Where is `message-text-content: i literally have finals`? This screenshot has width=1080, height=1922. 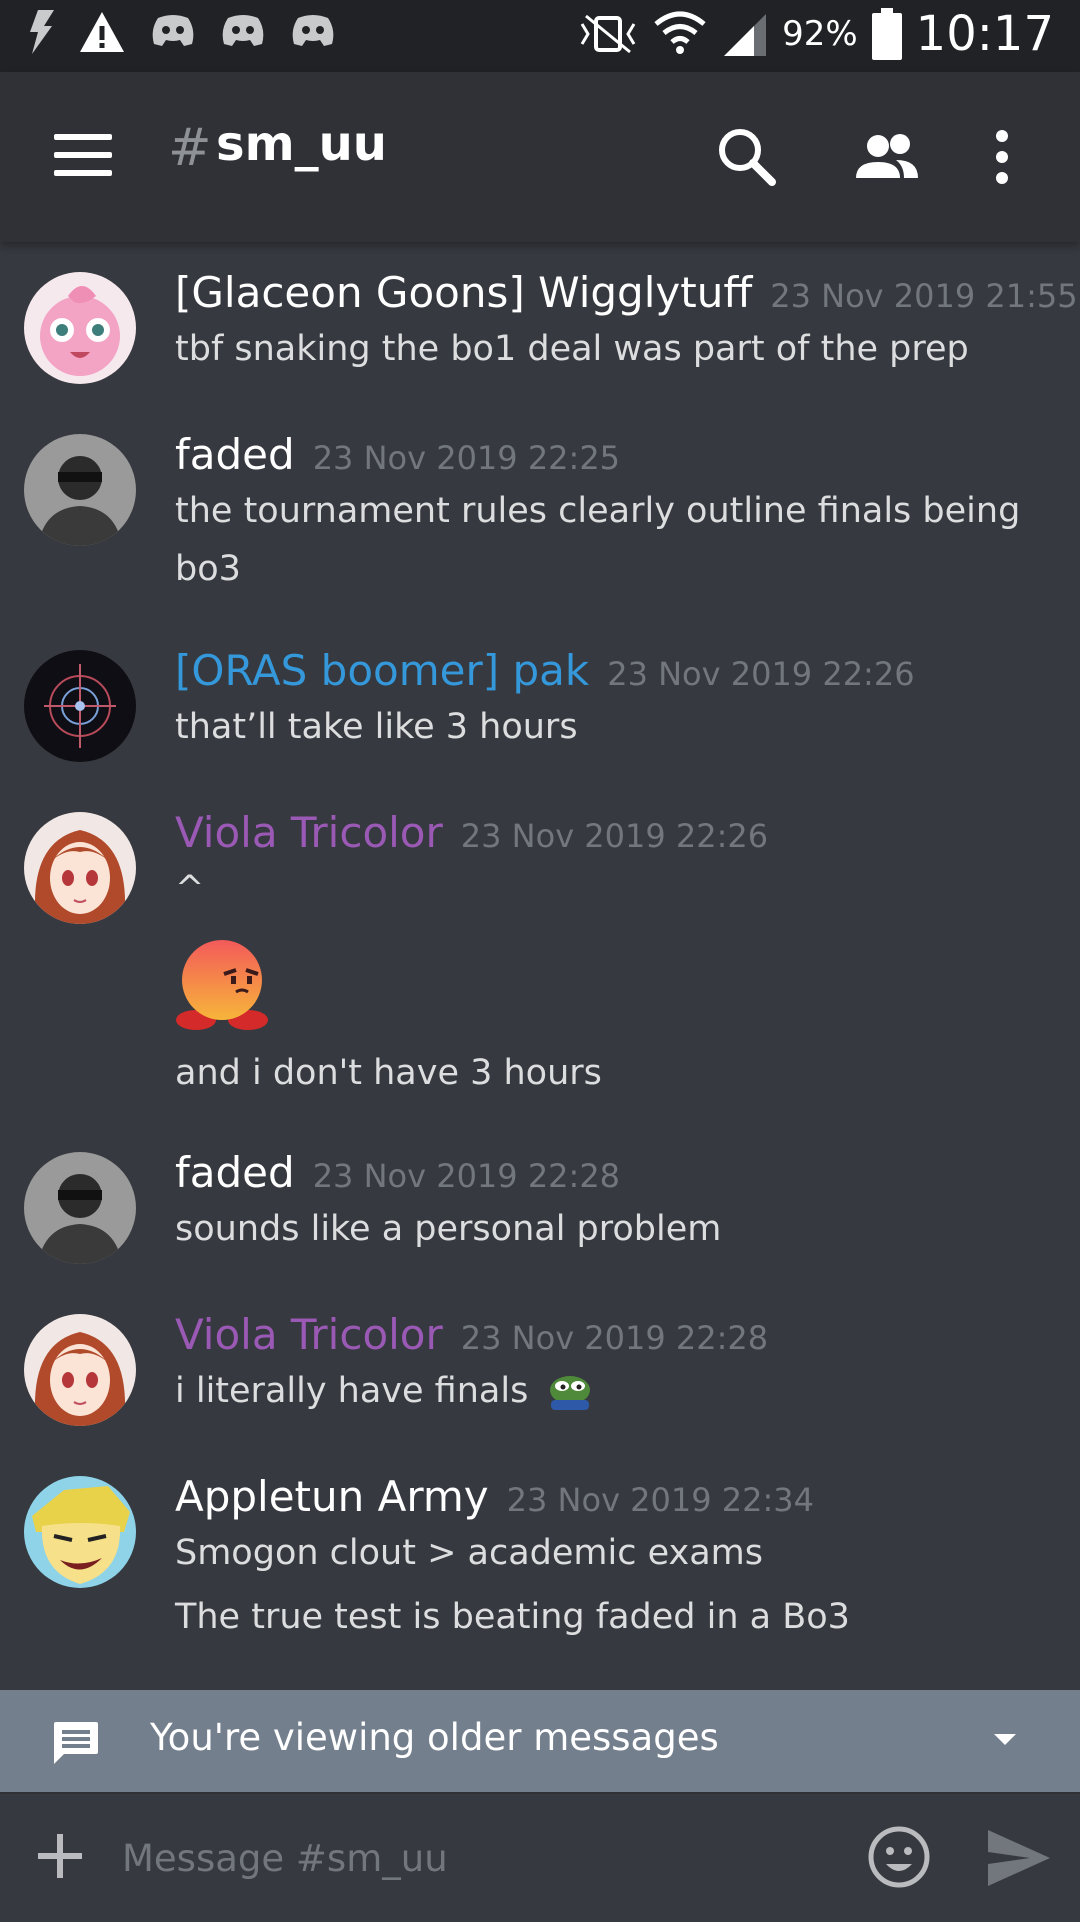
message-text-content: i literally have finals is located at coordinates (352, 1391).